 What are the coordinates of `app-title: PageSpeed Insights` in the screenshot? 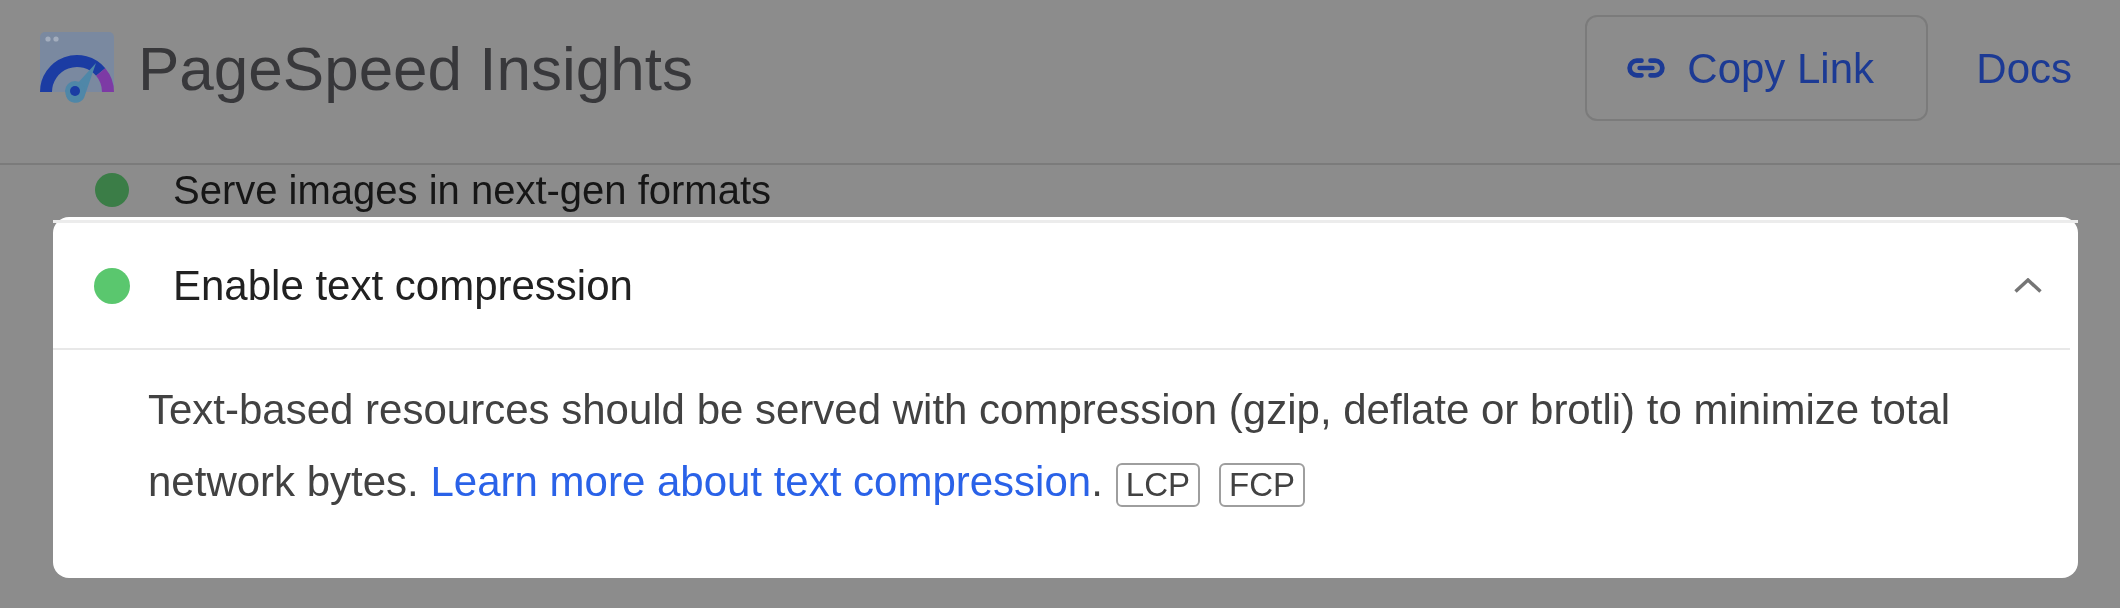 It's located at (415, 68).